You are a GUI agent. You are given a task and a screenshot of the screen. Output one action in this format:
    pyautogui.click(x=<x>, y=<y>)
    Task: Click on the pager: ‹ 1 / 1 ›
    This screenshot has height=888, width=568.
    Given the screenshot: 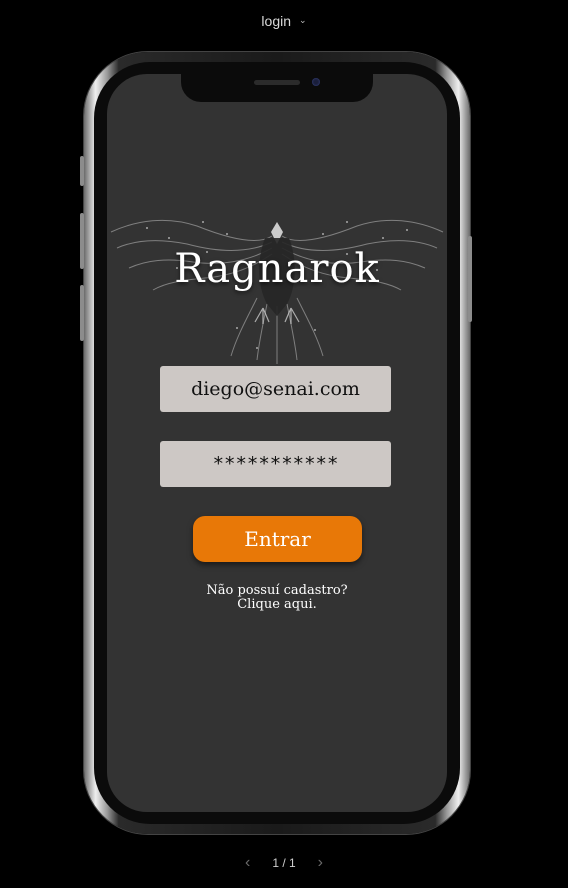 What is the action you would take?
    pyautogui.click(x=284, y=863)
    